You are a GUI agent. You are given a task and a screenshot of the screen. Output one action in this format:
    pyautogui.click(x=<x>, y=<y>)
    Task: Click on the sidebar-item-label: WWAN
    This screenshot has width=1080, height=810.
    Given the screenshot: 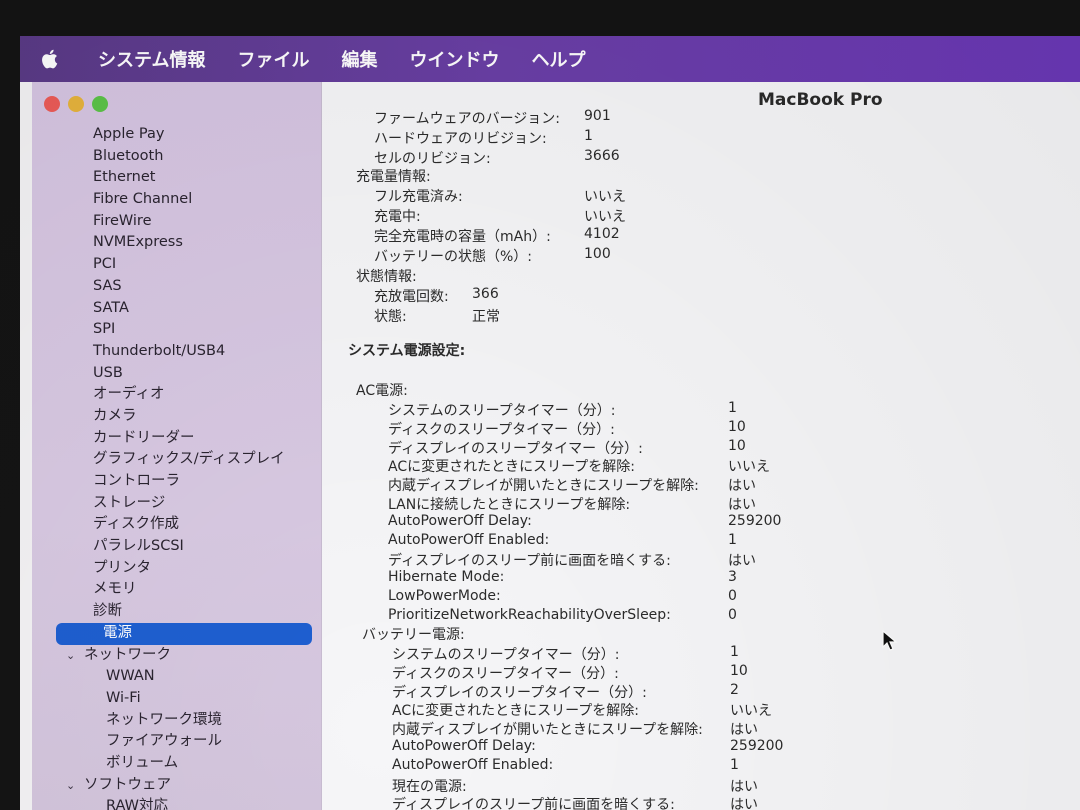 What is the action you would take?
    pyautogui.click(x=130, y=676)
    